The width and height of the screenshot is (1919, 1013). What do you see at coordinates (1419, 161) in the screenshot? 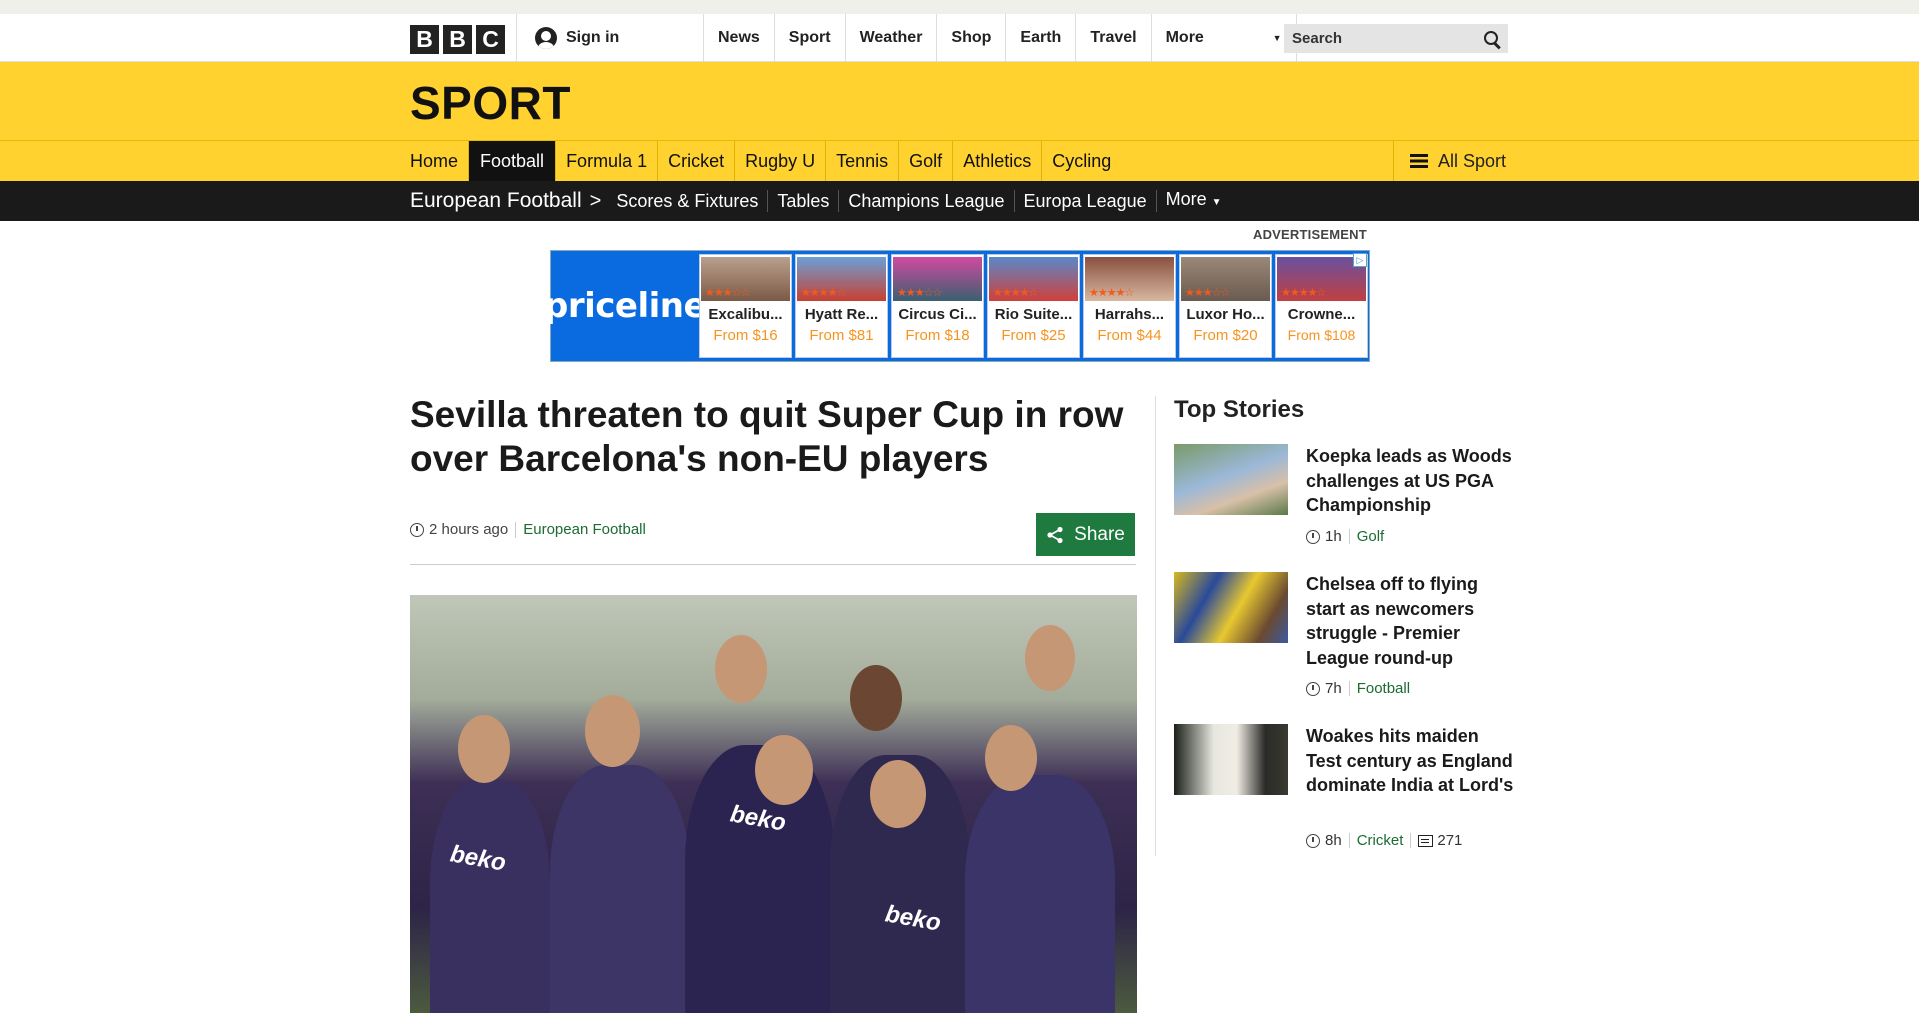
I see `menu-icon` at bounding box center [1419, 161].